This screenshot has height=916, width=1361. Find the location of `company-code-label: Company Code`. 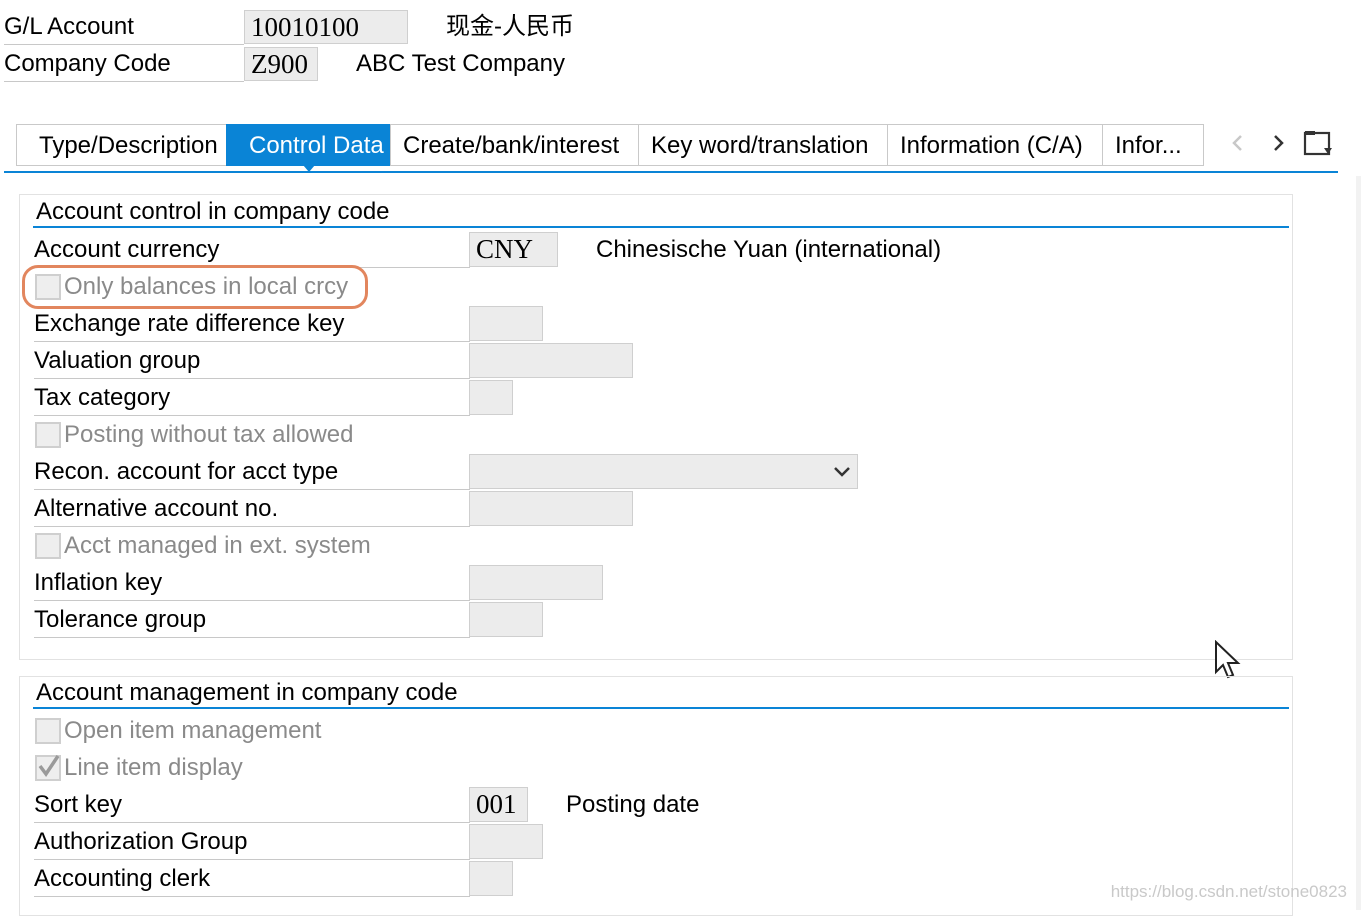

company-code-label: Company Code is located at coordinates (124, 64).